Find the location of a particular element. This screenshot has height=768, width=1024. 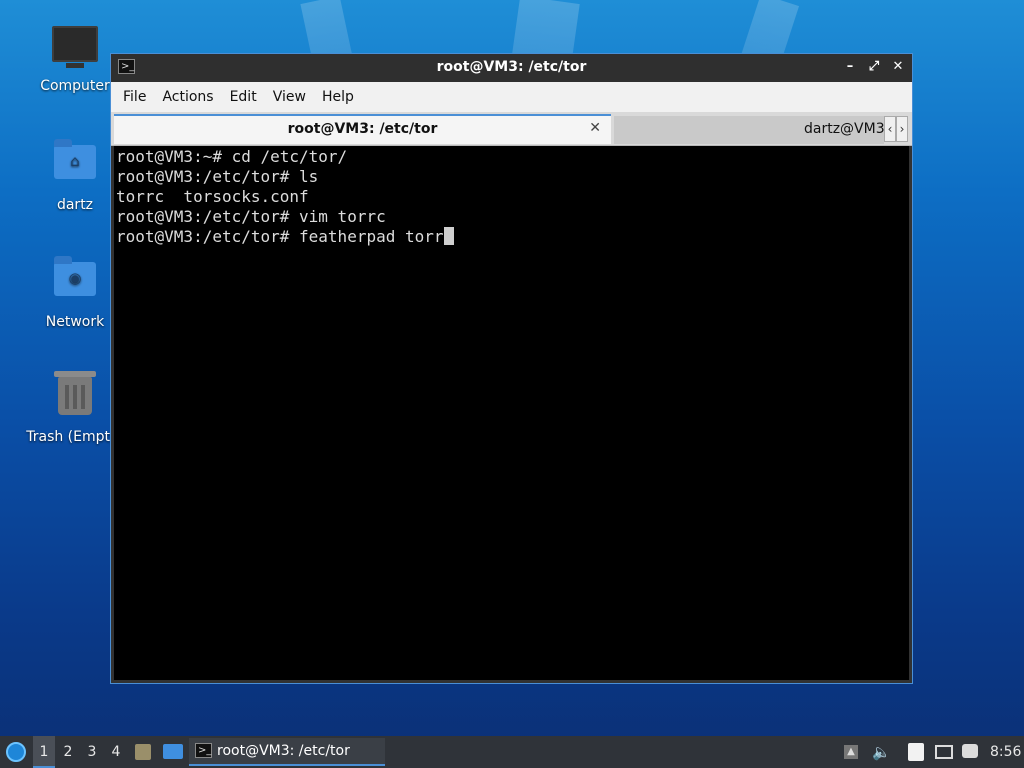

tab-bar: root@VM3: /etc/tor ✕ dartz@VM3 ‹ › is located at coordinates (511, 129).